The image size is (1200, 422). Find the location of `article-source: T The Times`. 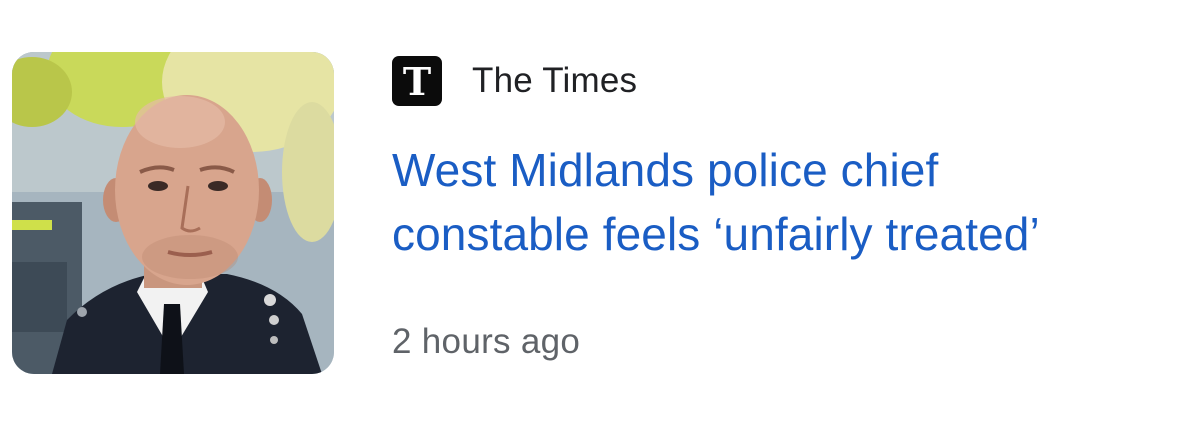

article-source: T The Times is located at coordinates (514, 81).